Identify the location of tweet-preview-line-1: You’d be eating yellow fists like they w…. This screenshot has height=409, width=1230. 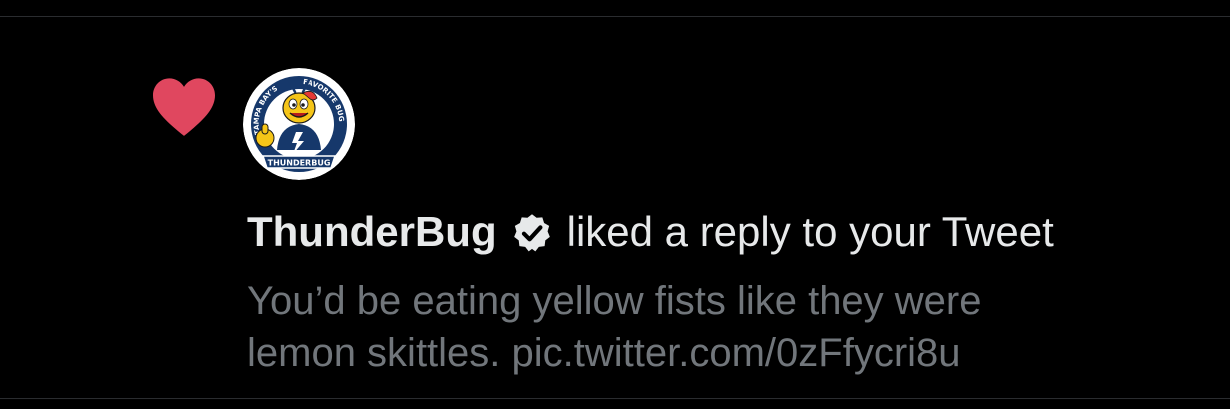
(614, 301).